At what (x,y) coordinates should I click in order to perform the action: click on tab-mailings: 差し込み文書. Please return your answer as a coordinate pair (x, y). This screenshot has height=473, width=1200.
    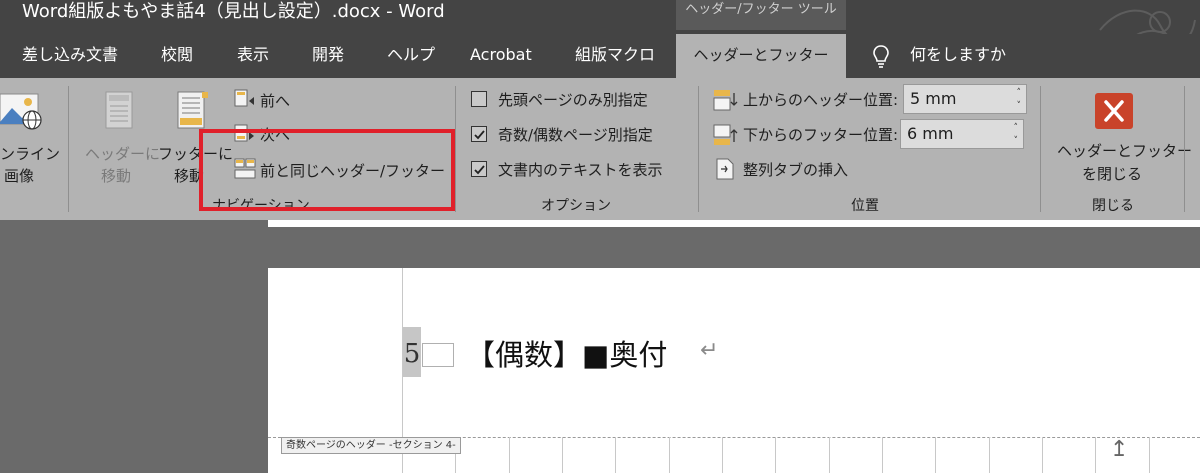
    Looking at the image, I should click on (70, 56).